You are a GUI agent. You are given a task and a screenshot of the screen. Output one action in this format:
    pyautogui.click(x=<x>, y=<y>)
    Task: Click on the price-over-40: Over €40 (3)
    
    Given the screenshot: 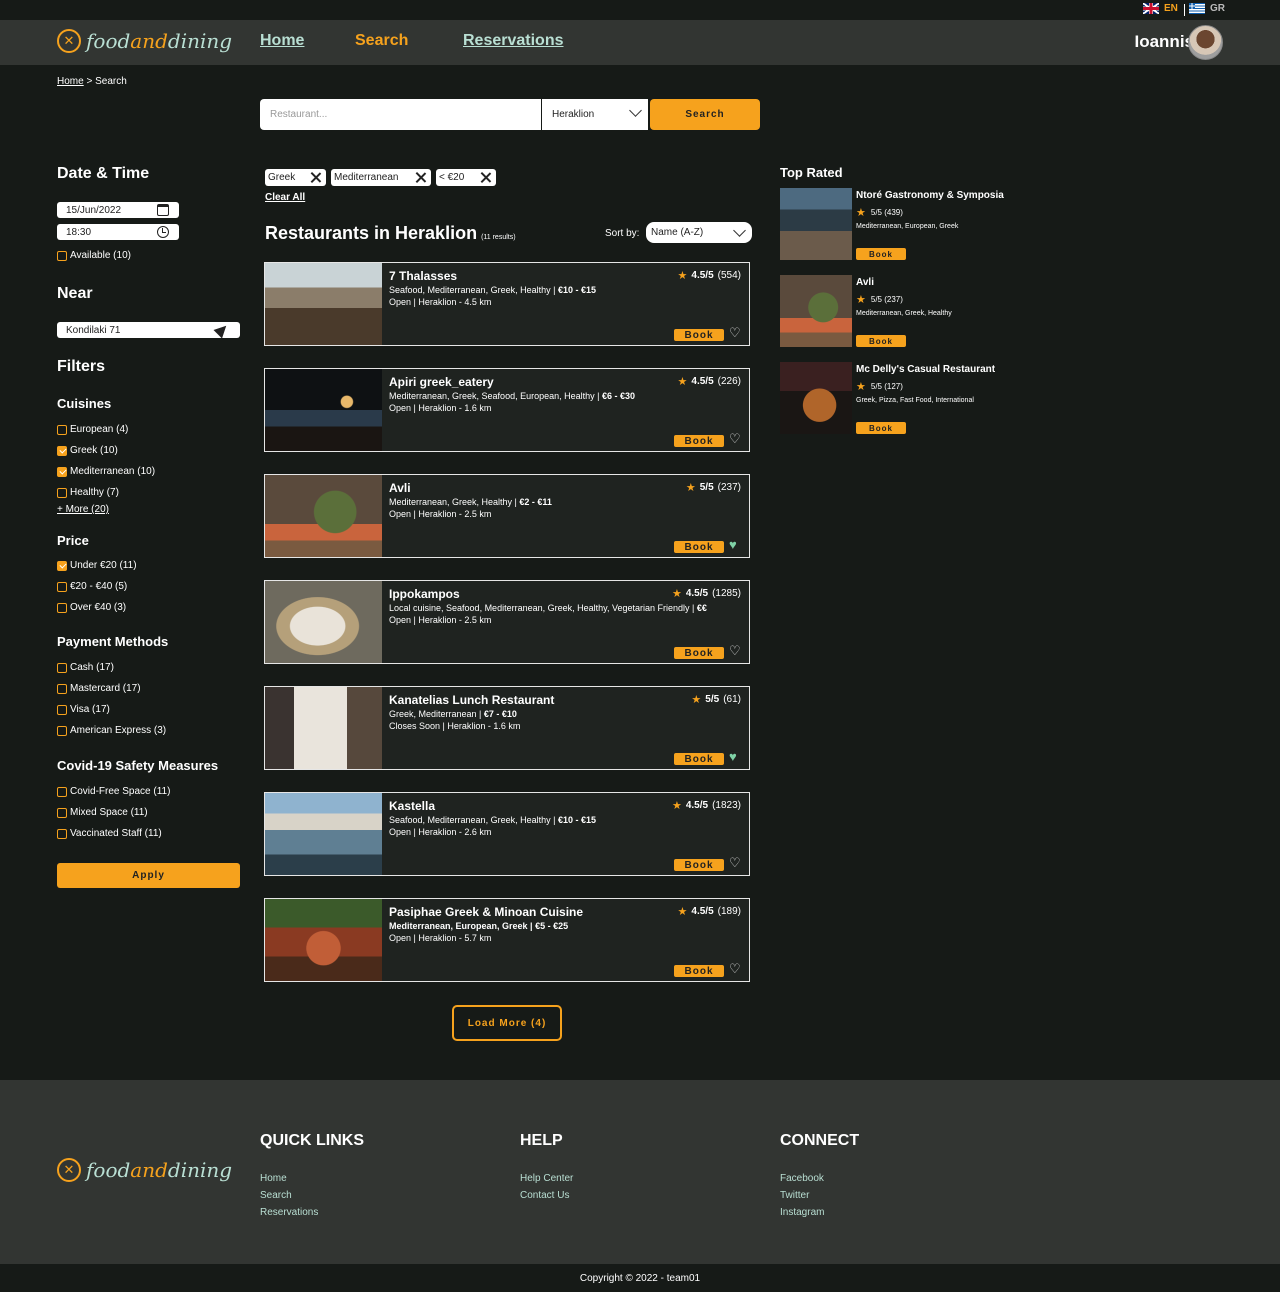 What is the action you would take?
    pyautogui.click(x=91, y=607)
    